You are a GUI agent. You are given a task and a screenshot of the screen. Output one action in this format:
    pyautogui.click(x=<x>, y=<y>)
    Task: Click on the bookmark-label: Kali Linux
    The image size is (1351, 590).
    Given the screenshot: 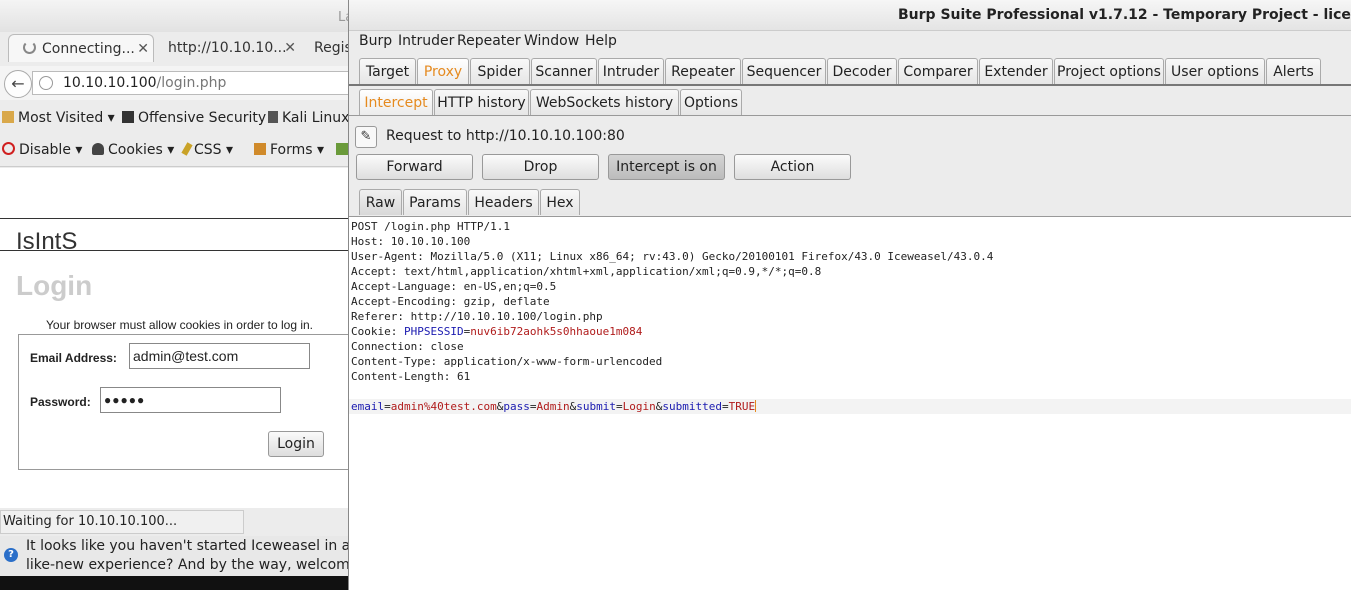 What is the action you would take?
    pyautogui.click(x=316, y=118)
    